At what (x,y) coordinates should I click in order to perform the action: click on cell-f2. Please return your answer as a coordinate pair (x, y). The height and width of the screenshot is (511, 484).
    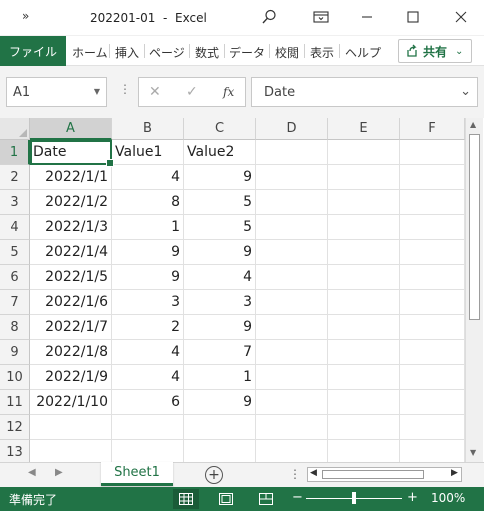
    Looking at the image, I should click on (432, 177).